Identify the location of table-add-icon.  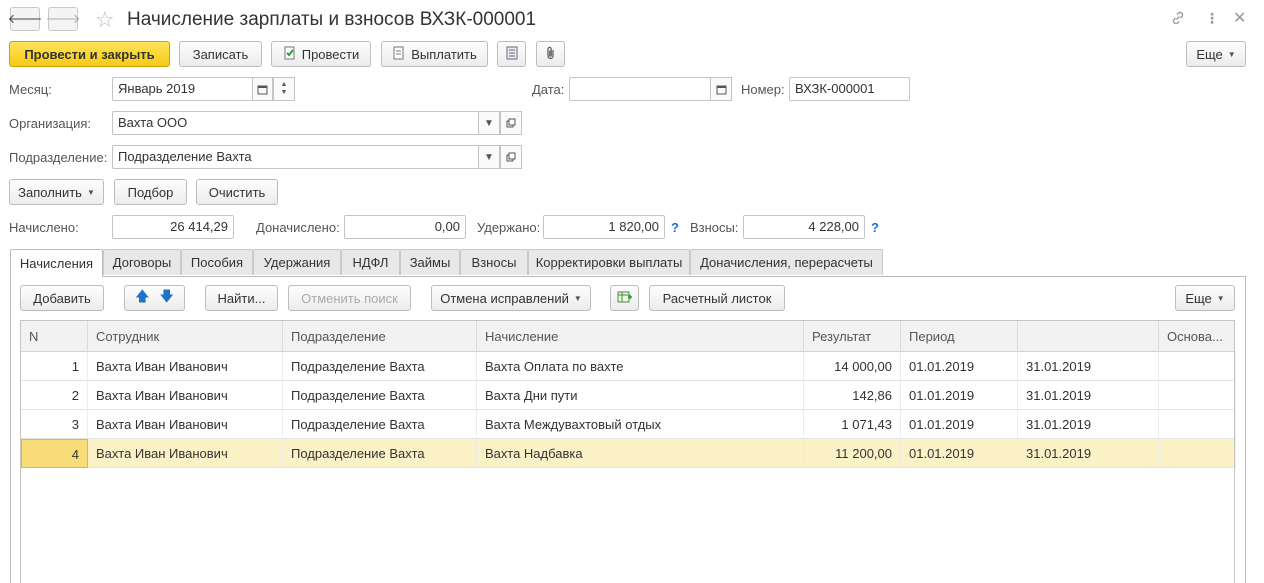
(625, 298).